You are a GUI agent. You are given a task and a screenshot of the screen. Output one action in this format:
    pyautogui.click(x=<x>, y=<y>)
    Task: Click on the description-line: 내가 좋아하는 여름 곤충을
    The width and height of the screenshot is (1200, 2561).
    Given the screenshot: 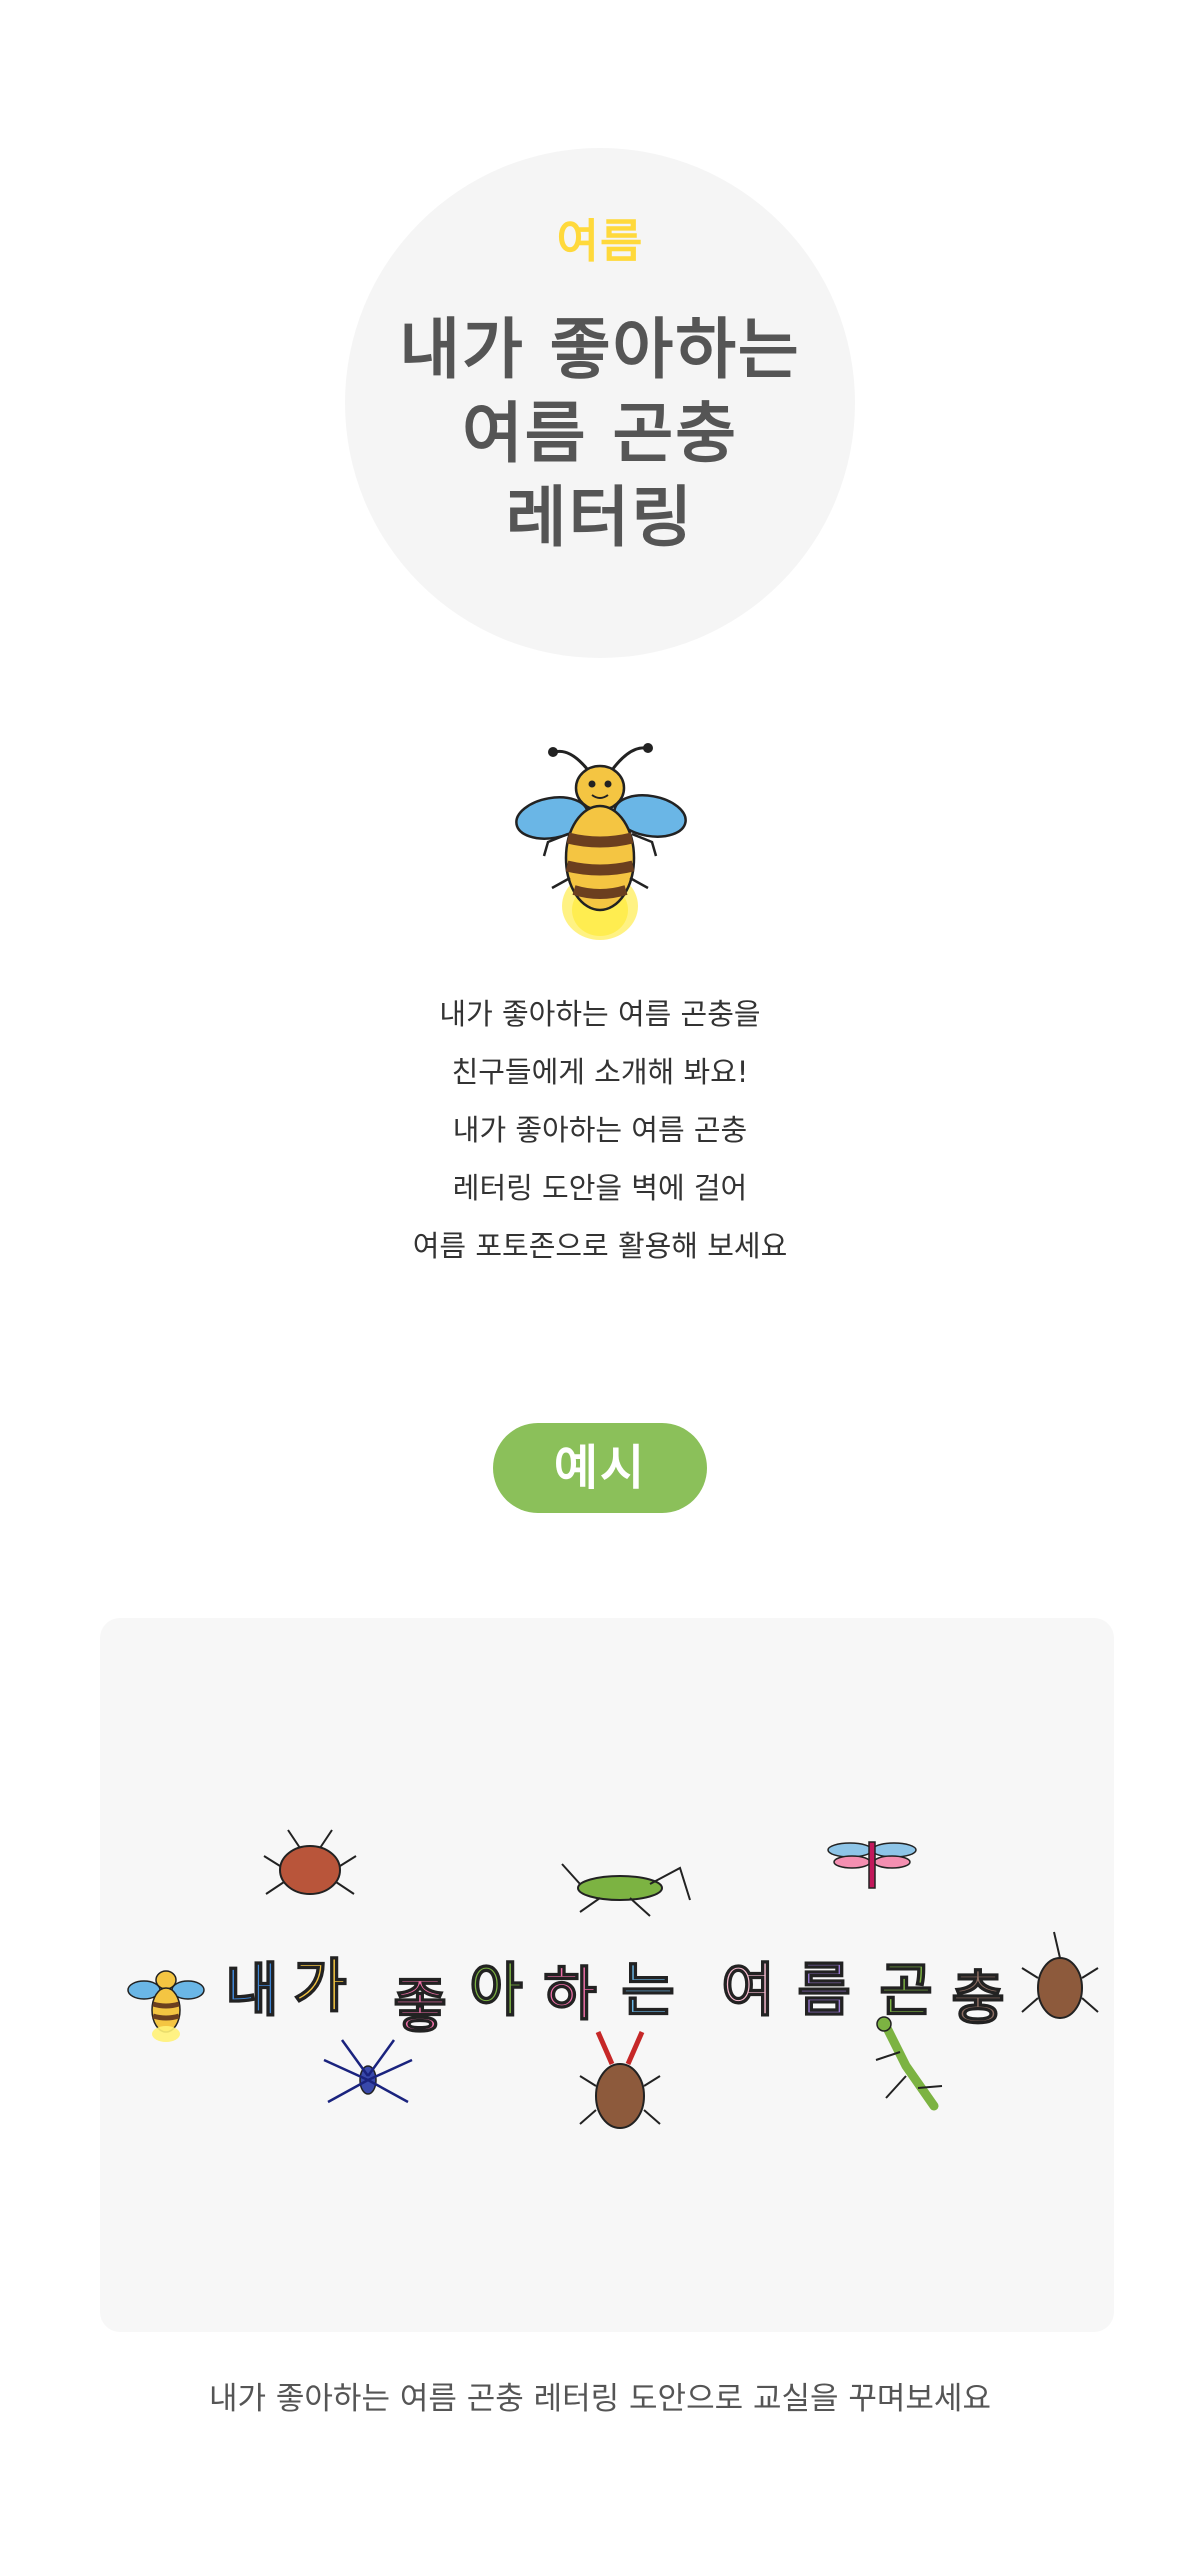 What is the action you would take?
    pyautogui.click(x=600, y=1014)
    